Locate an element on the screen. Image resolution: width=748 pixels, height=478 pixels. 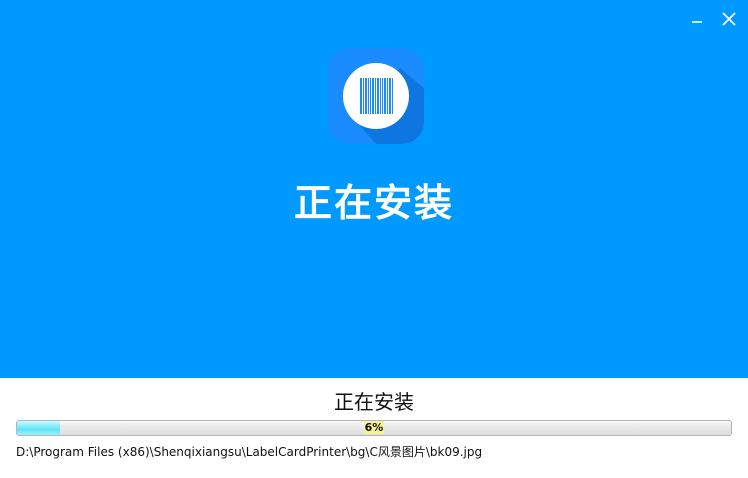
status-title: 正在安装 is located at coordinates (374, 402).